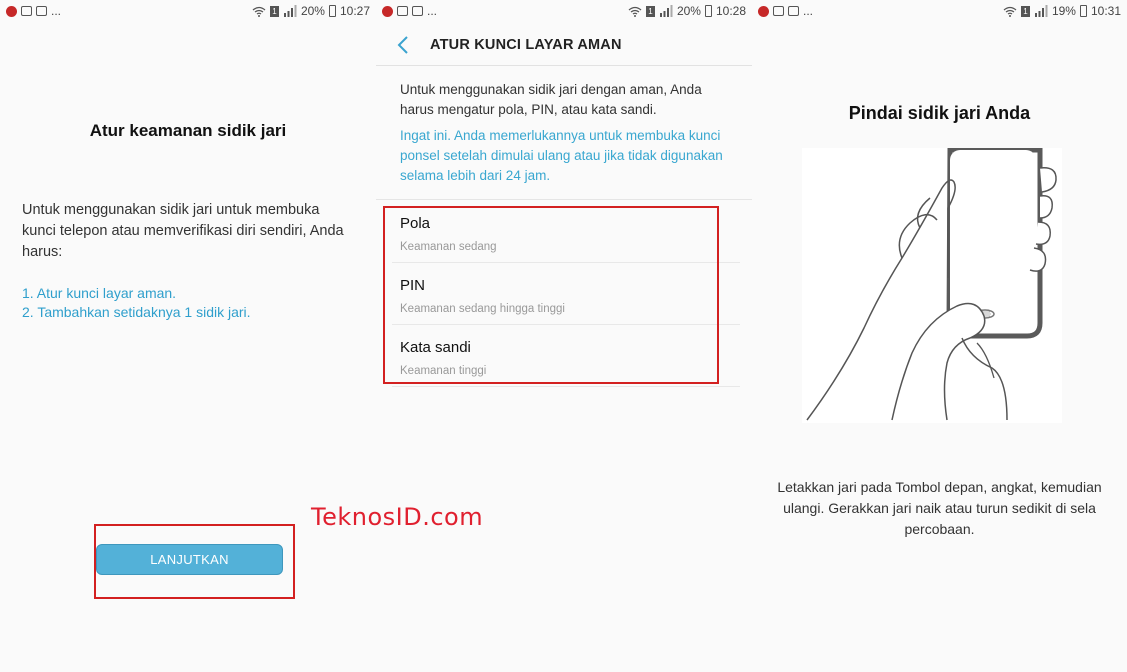 The image size is (1127, 672). What do you see at coordinates (354, 11) in the screenshot?
I see `clock: 10:27` at bounding box center [354, 11].